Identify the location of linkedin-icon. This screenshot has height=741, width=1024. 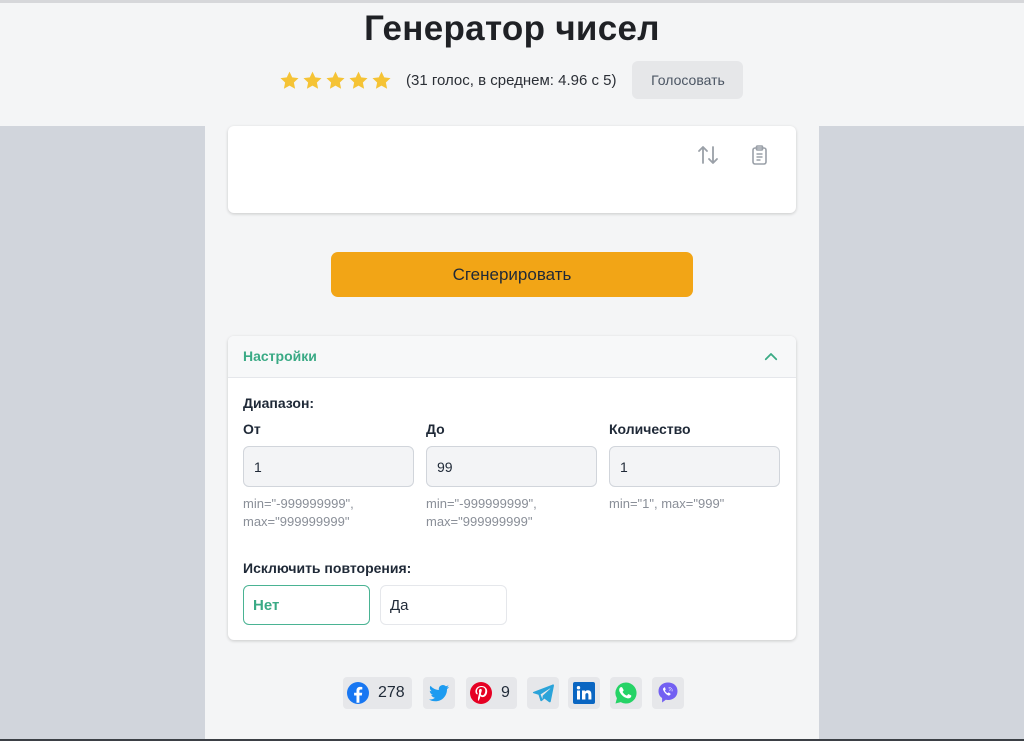
(584, 693).